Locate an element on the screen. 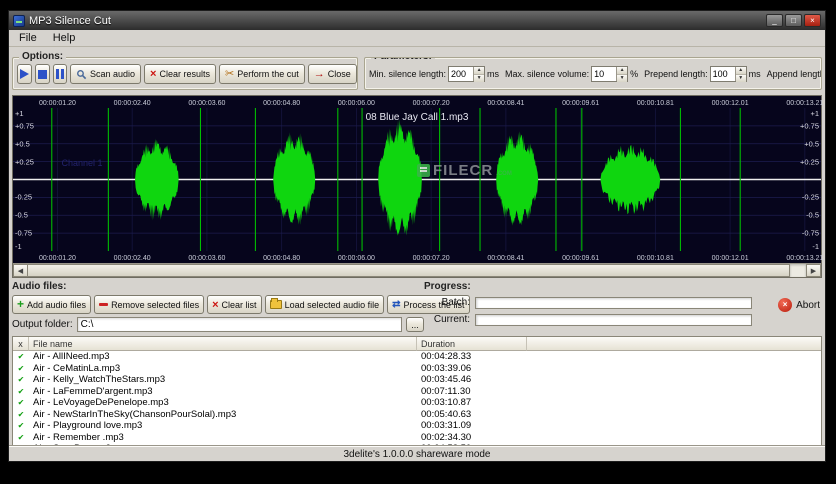 The height and width of the screenshot is (484, 836). scrollbar-thumb is located at coordinates (409, 270).